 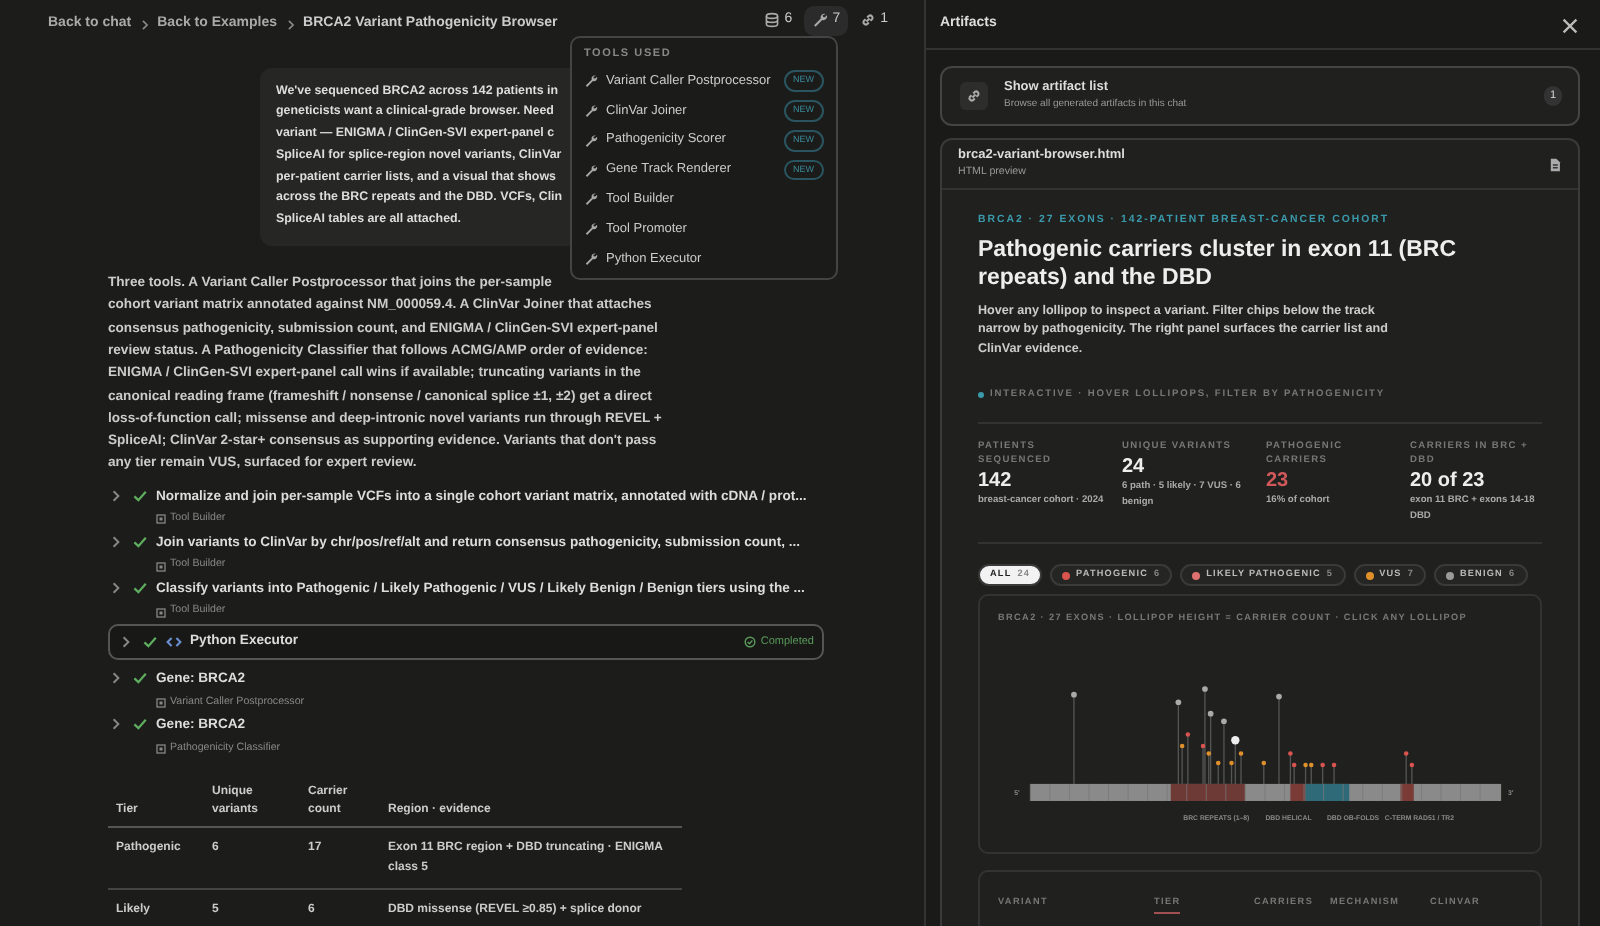 I want to click on close-button, so click(x=1570, y=24).